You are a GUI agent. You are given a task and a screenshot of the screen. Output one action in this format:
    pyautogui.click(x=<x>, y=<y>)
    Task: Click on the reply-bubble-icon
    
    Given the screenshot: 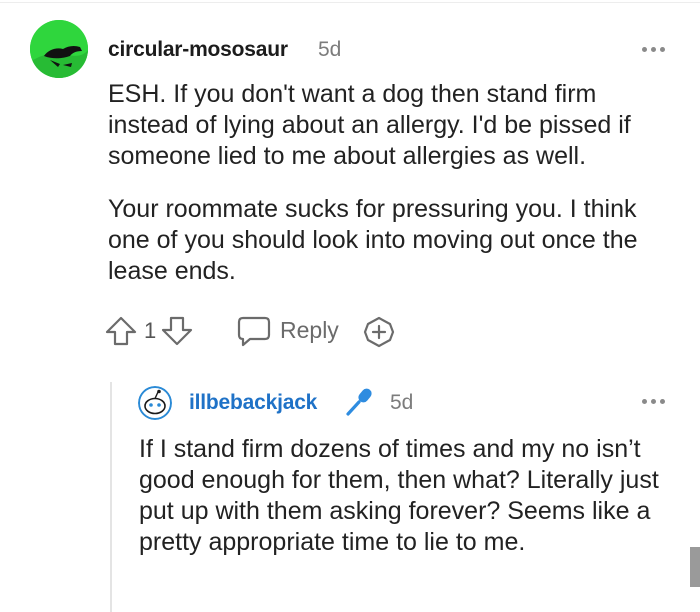 What is the action you would take?
    pyautogui.click(x=254, y=333)
    